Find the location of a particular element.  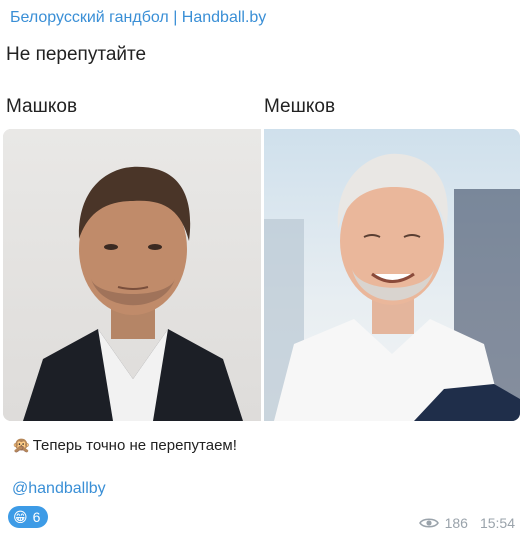

caption-left: Машков is located at coordinates (42, 106).